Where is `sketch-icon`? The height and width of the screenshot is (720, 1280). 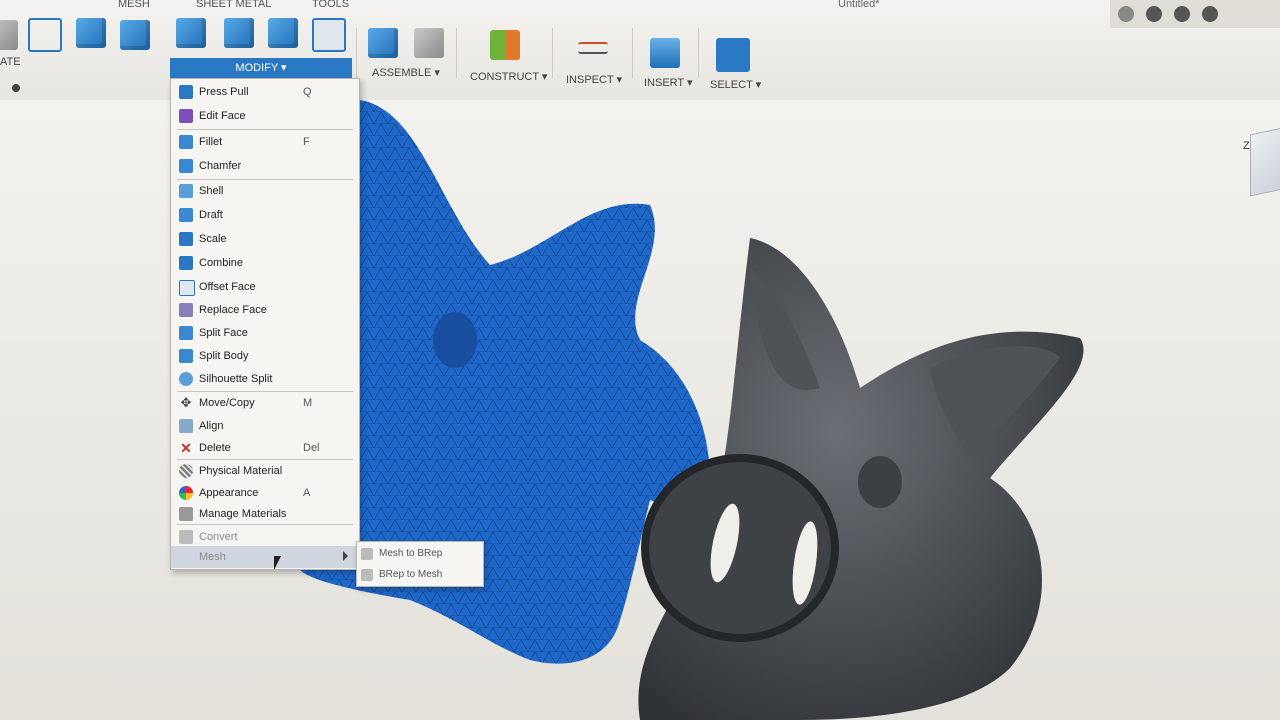 sketch-icon is located at coordinates (45, 35).